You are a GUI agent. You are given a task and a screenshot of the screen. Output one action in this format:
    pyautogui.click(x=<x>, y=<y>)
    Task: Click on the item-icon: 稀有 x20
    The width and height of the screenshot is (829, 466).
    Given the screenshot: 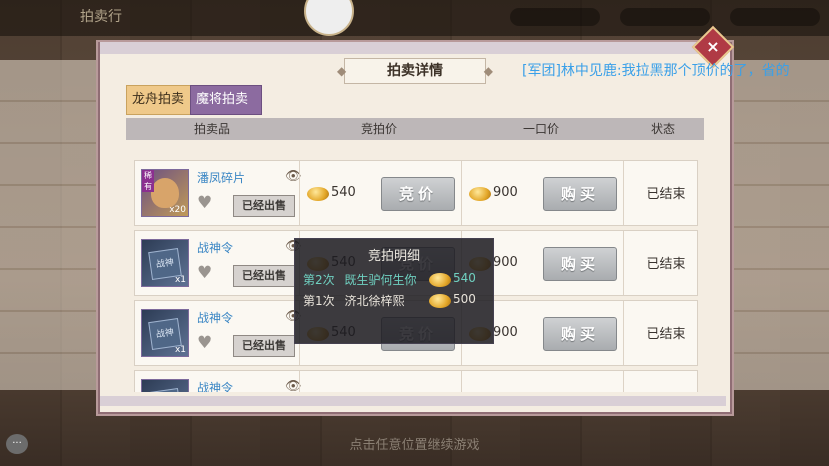 What is the action you would take?
    pyautogui.click(x=165, y=193)
    